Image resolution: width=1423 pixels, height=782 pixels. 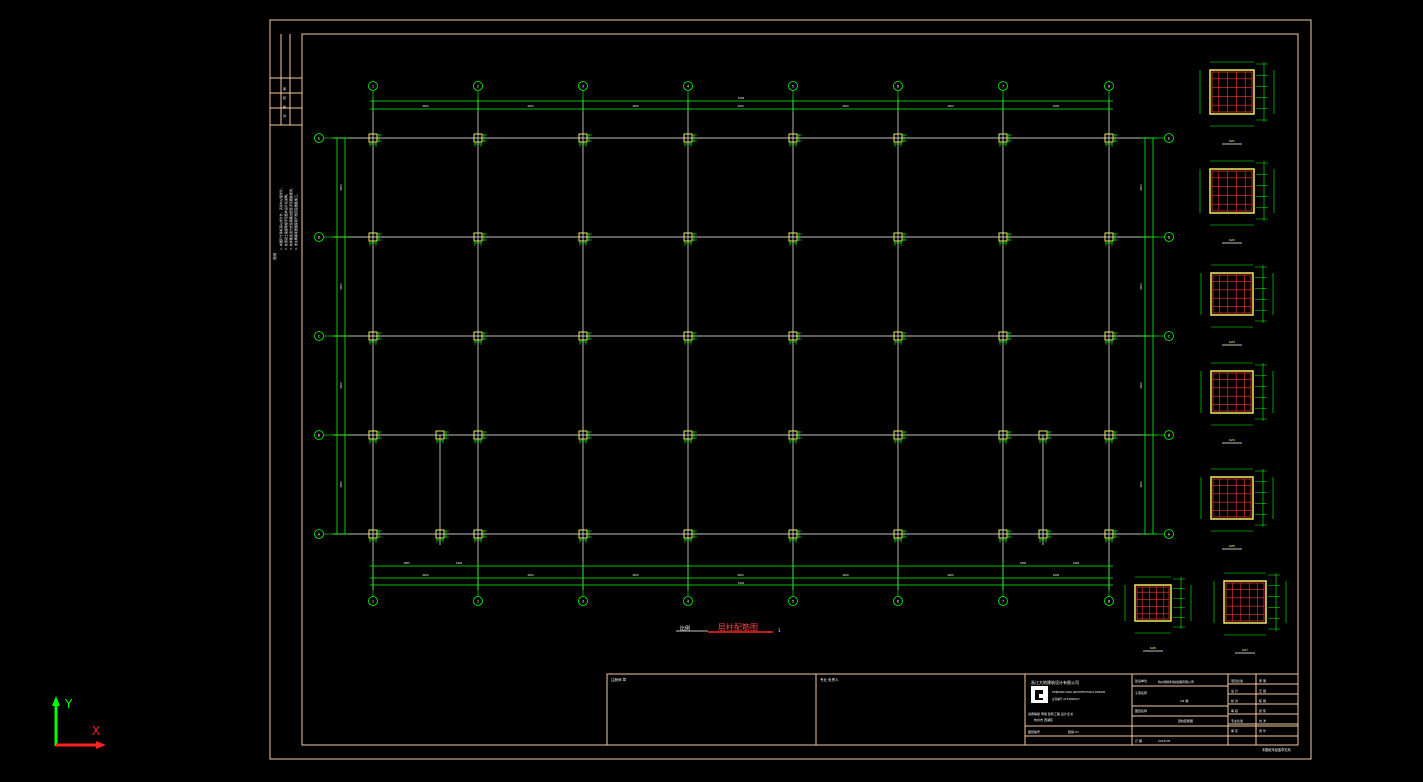 What do you see at coordinates (829, 679) in the screenshot?
I see `tb-cell2-label: 专业 负责人` at bounding box center [829, 679].